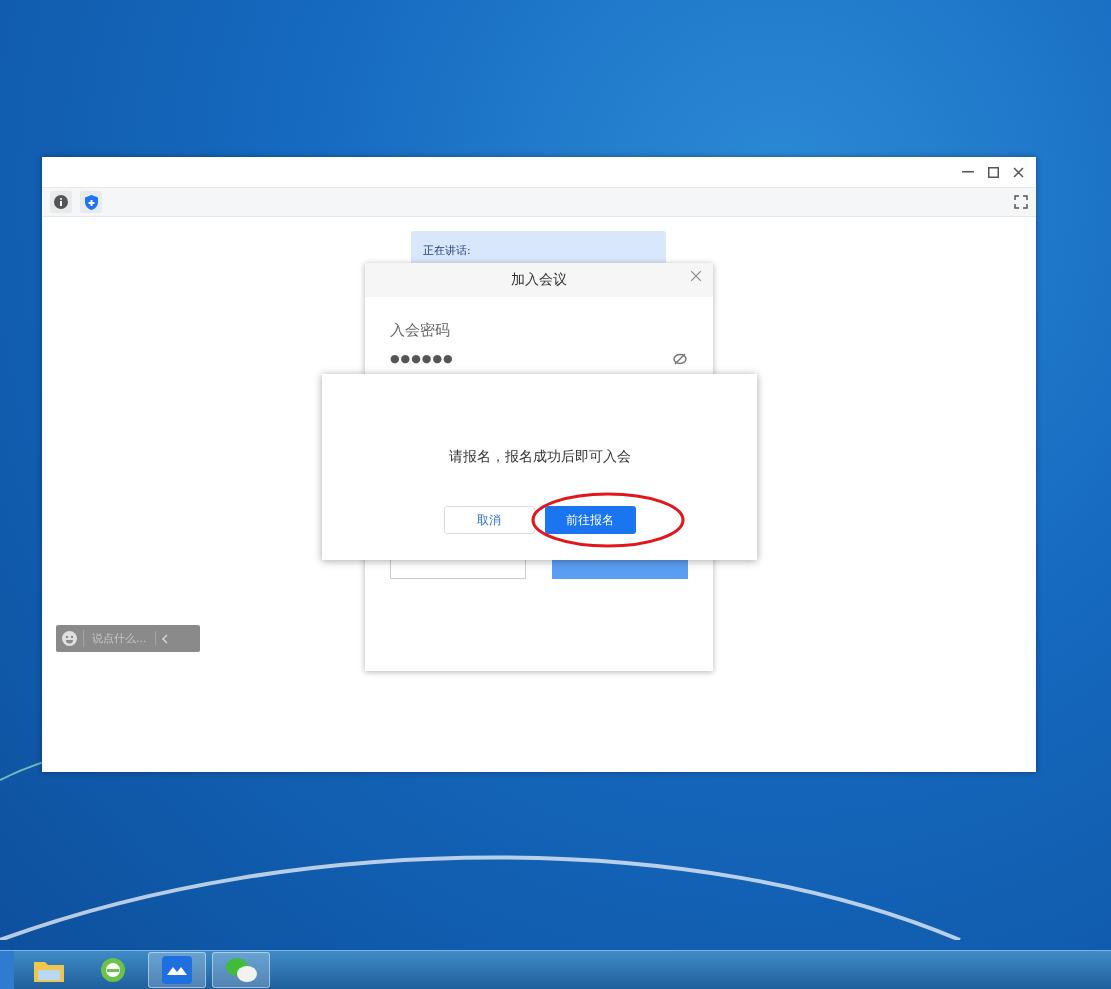 The height and width of the screenshot is (989, 1111). Describe the element at coordinates (590, 520) in the screenshot. I see `confirm-button: 前往报名` at that location.